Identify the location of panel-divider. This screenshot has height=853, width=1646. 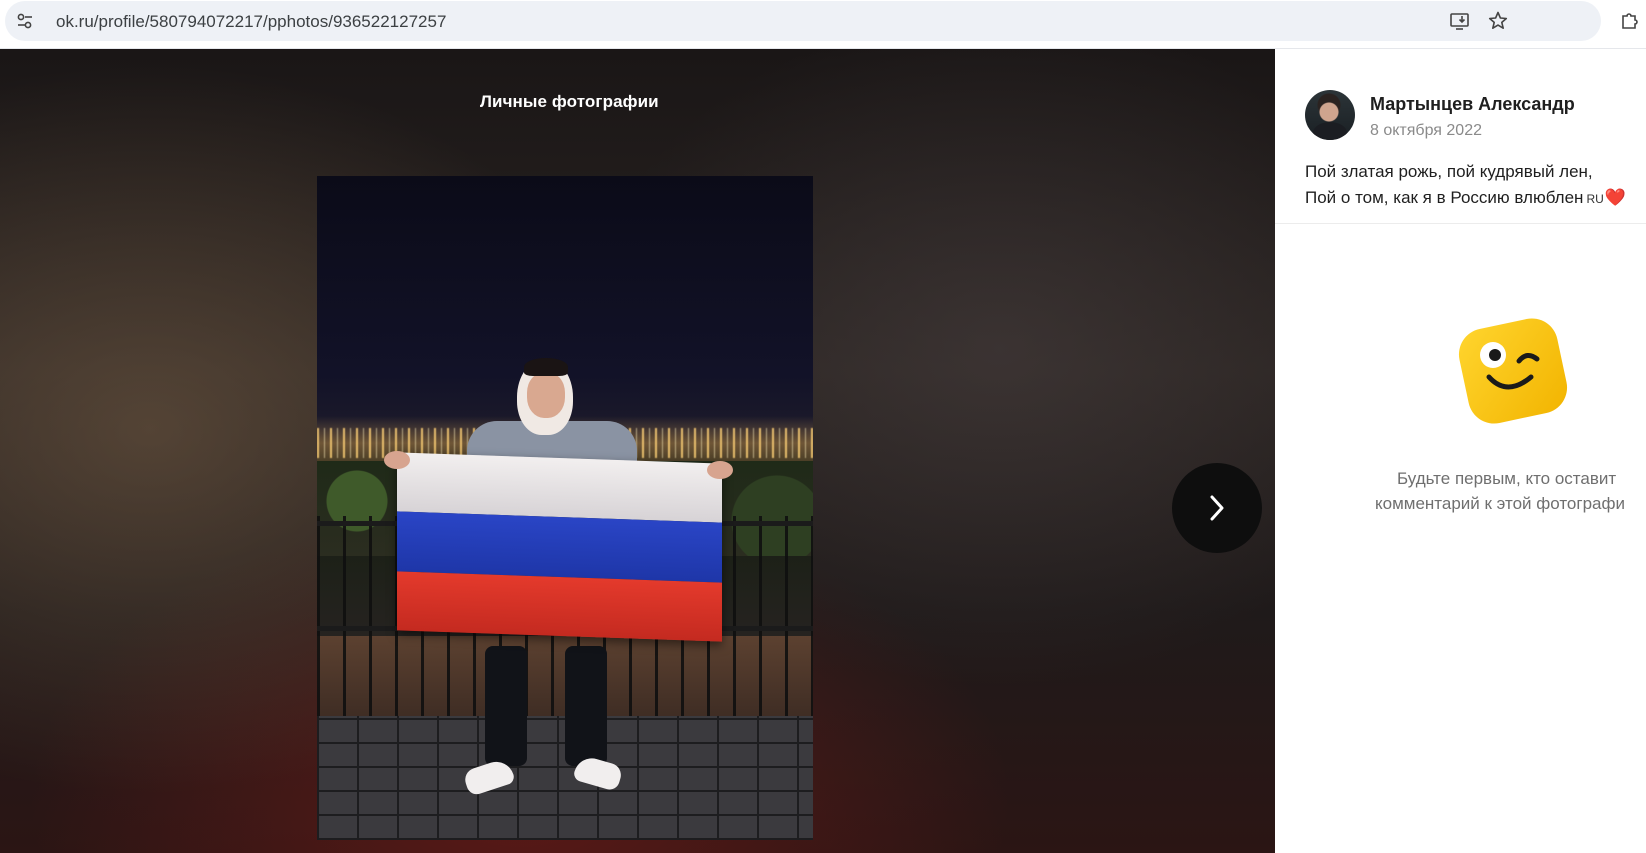
(1460, 223).